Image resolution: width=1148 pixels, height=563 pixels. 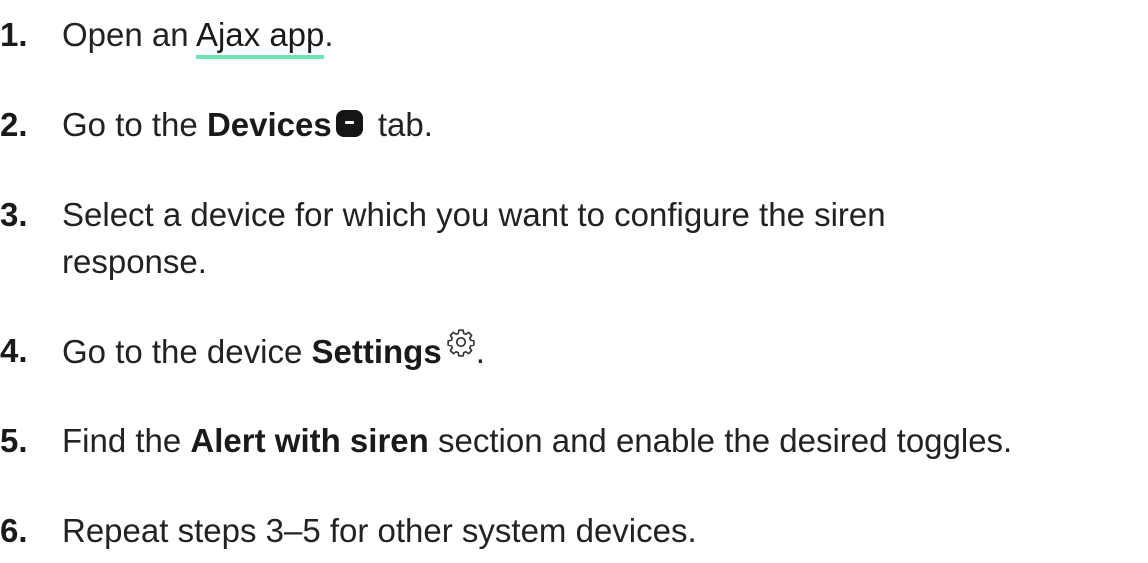 I want to click on step-number: 2., so click(x=14, y=124).